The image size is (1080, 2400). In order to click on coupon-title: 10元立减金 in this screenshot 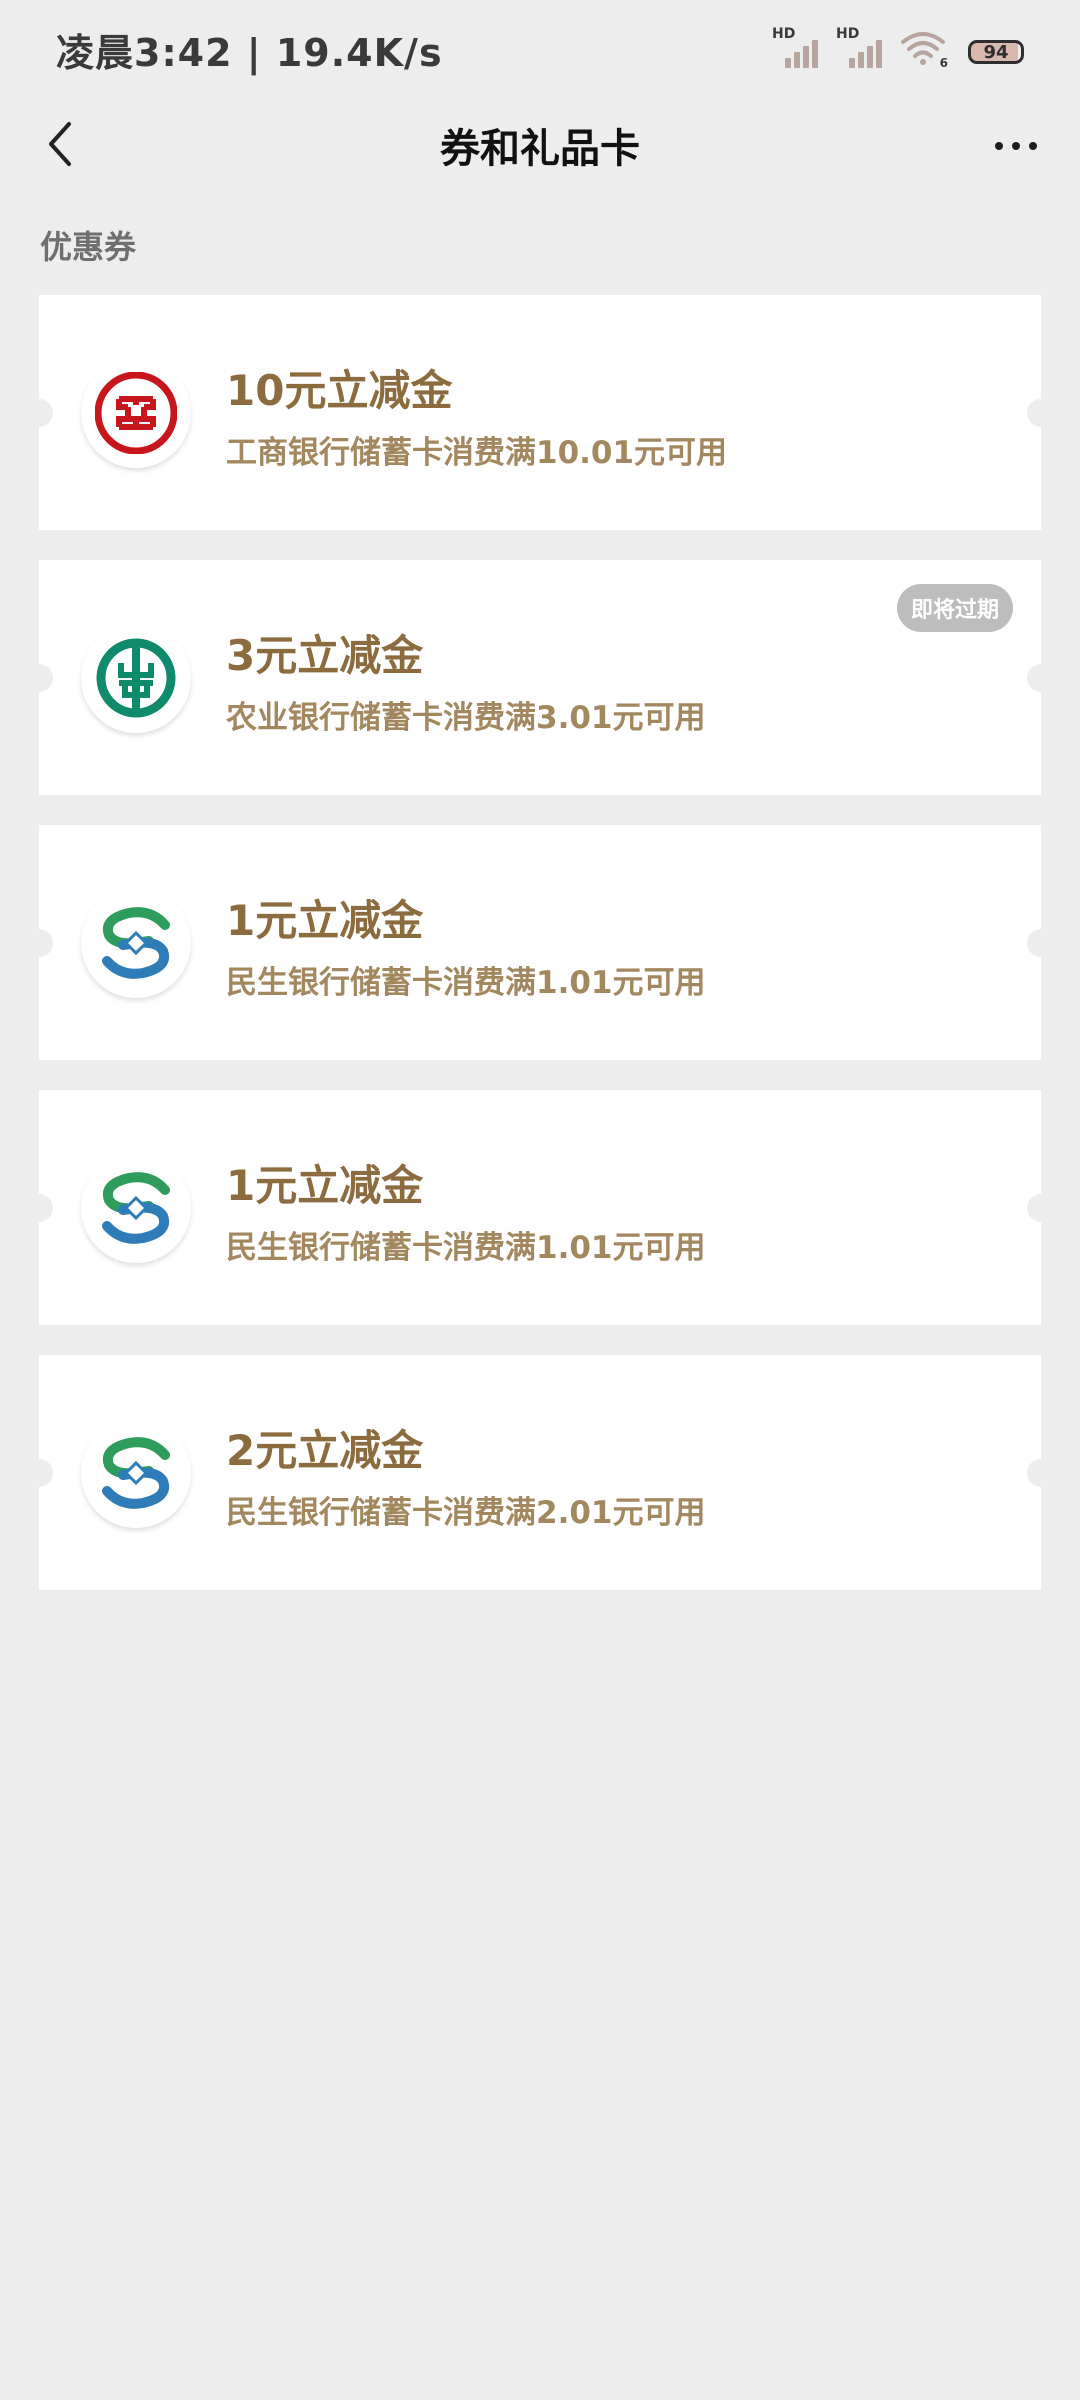, I will do `click(339, 390)`.